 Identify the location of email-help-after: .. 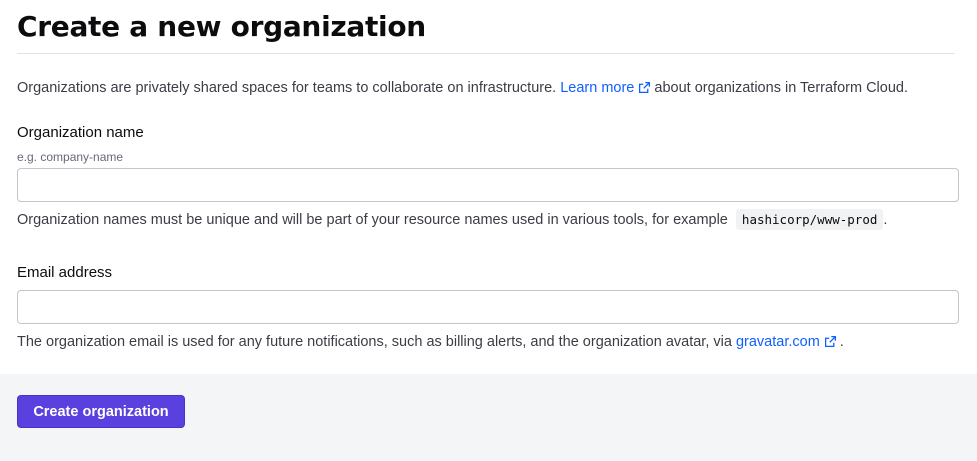
(841, 342).